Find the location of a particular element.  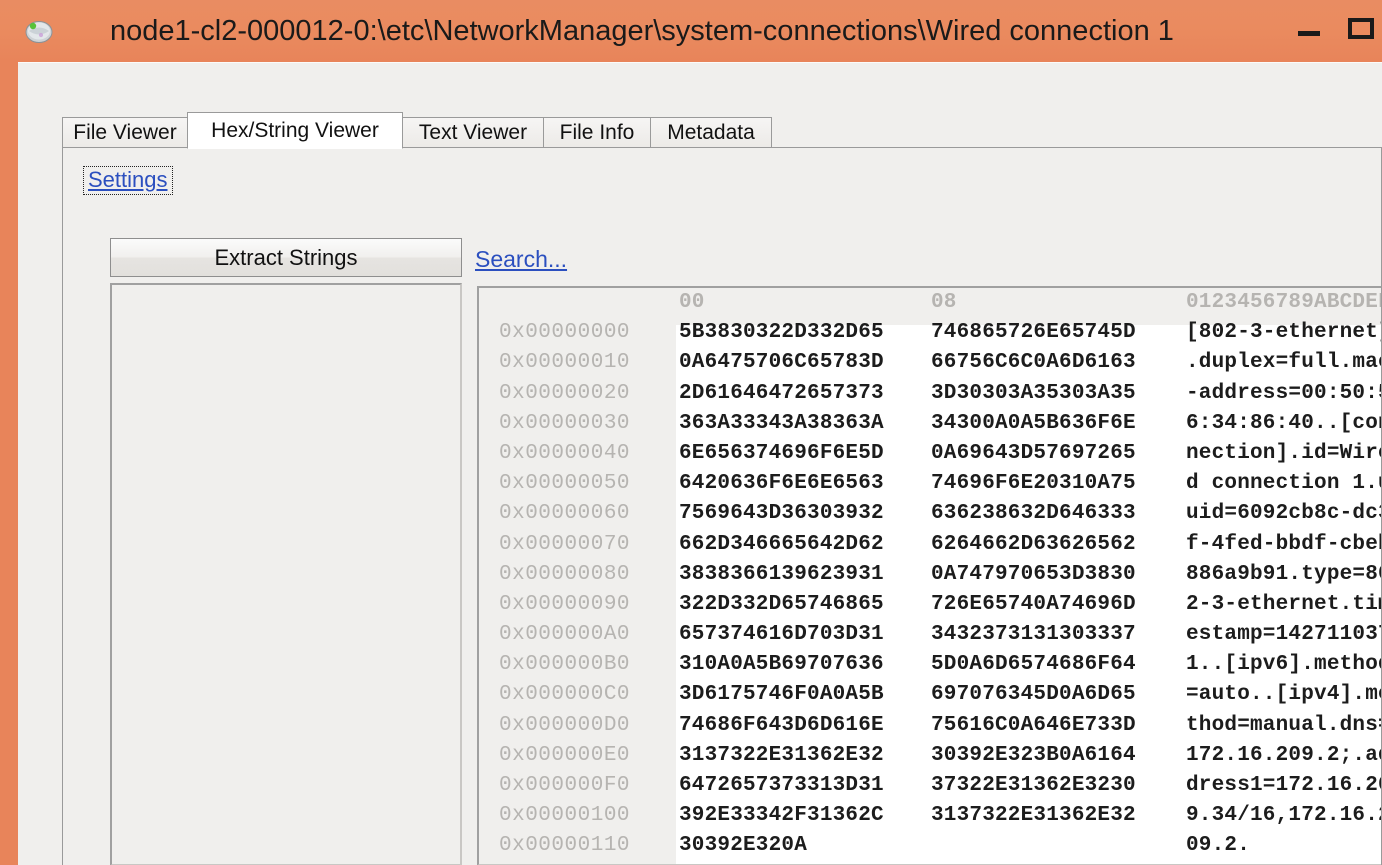

hex-row-offset: 0x00000080 is located at coordinates (565, 574).